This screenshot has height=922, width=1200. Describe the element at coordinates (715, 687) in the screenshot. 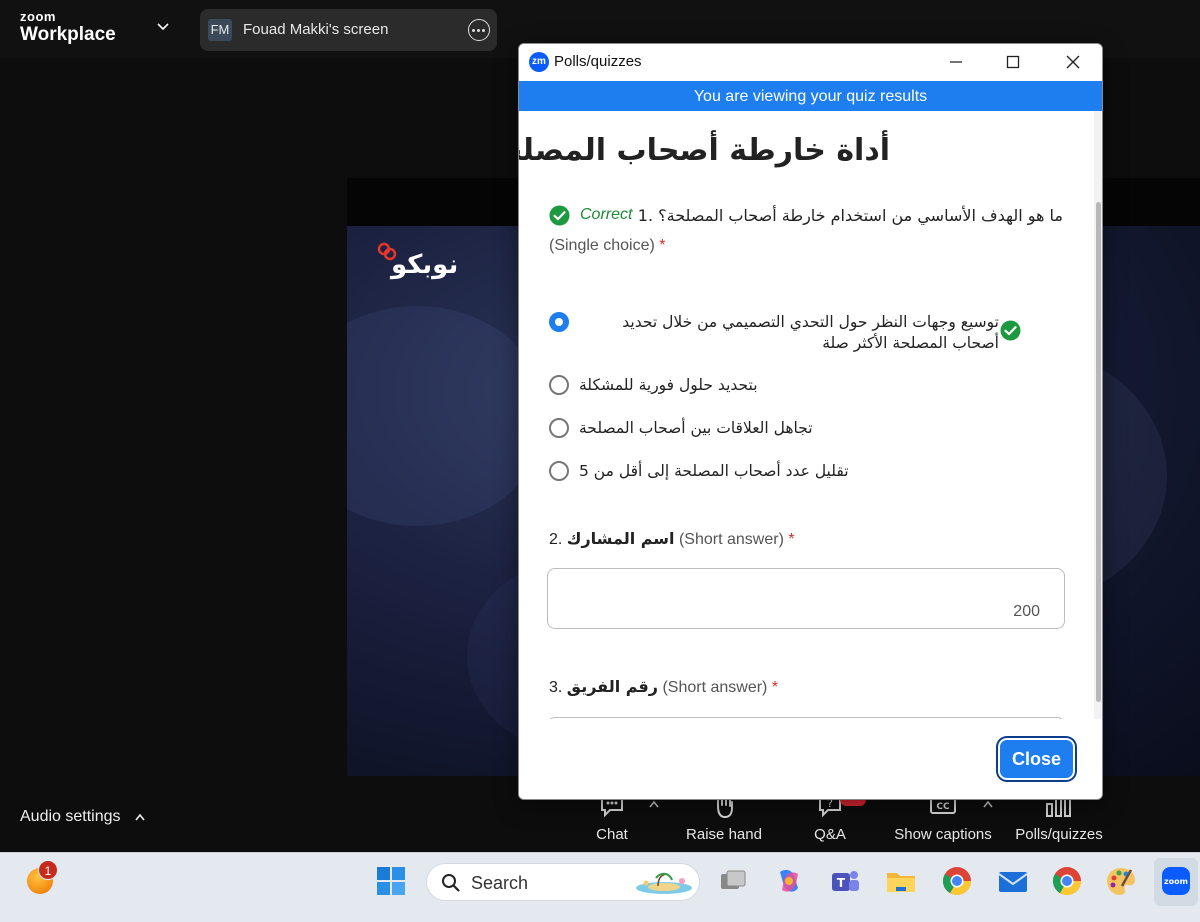

I see `question-3-type: (Short answer)` at that location.